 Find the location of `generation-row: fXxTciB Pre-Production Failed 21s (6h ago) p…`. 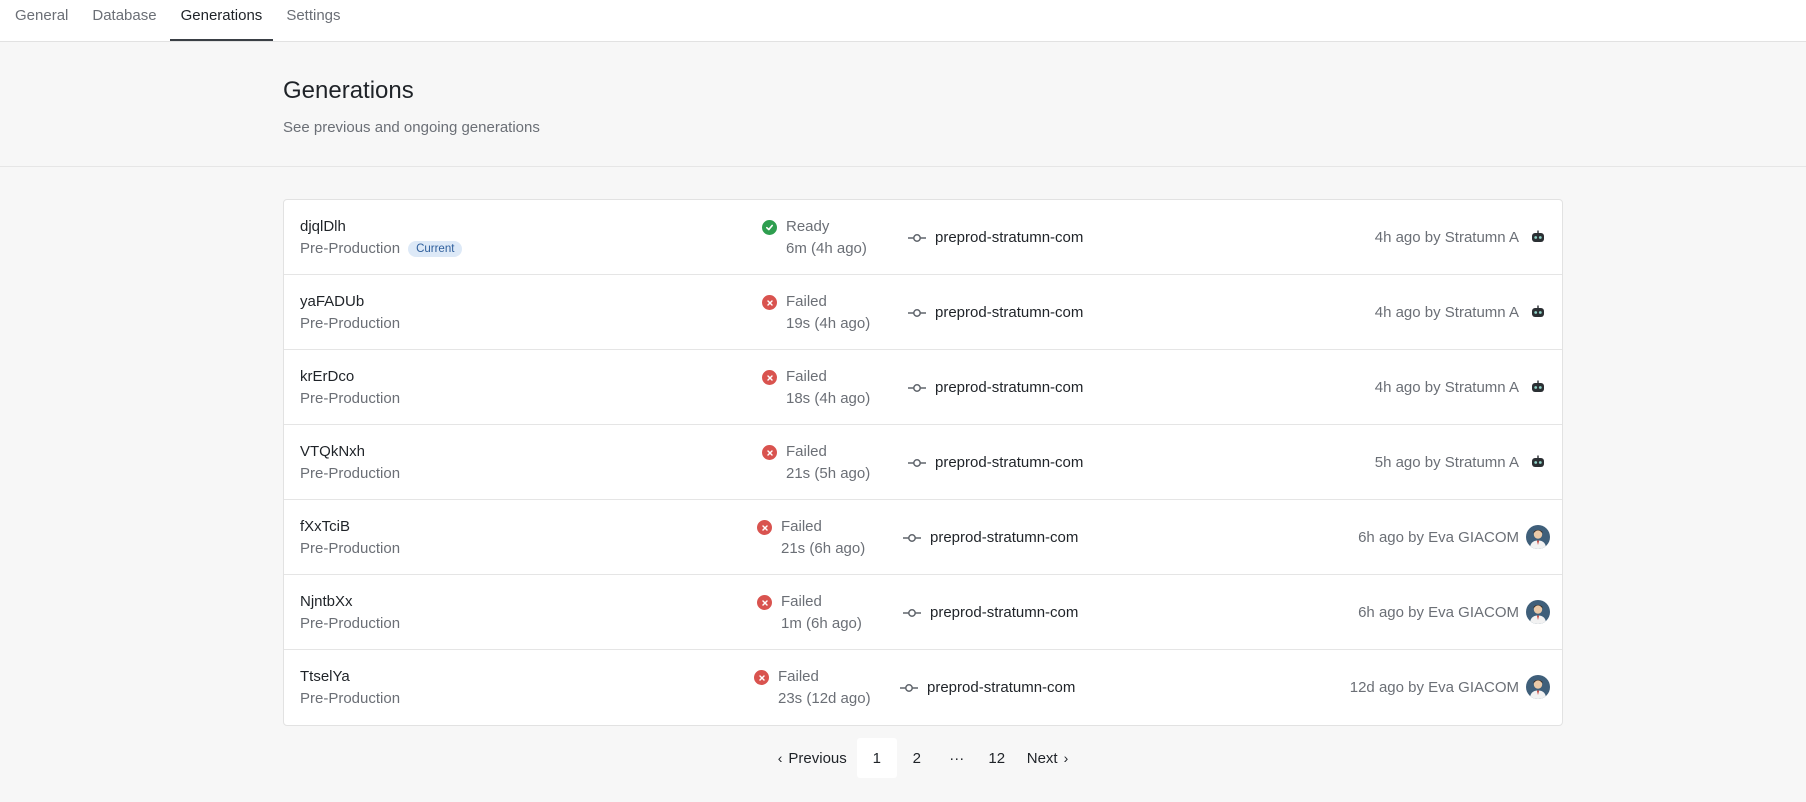

generation-row: fXxTciB Pre-Production Failed 21s (6h ago) p… is located at coordinates (923, 537).